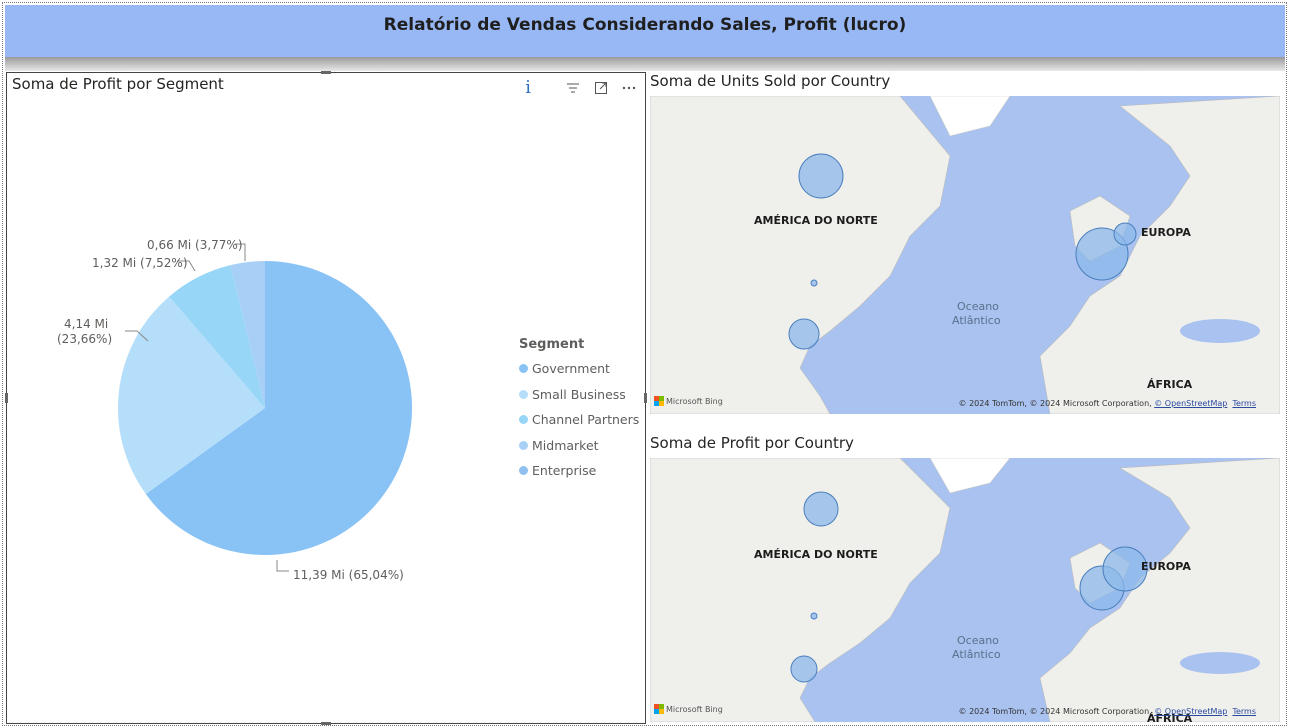 The width and height of the screenshot is (1290, 728). What do you see at coordinates (573, 88) in the screenshot?
I see `filter-icon` at bounding box center [573, 88].